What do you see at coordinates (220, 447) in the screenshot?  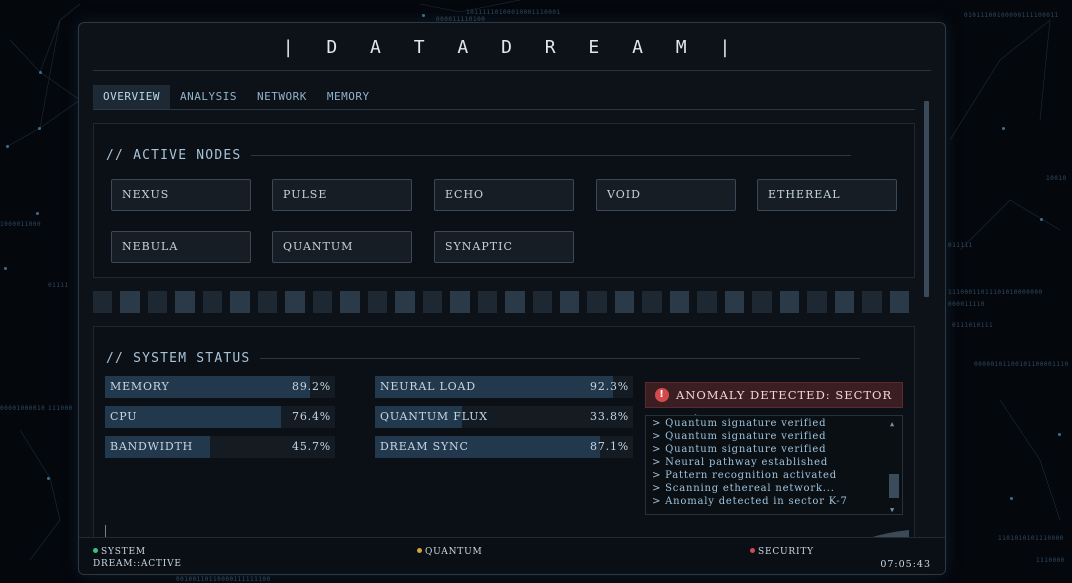 I see `metric-bandwidth: BANDWIDTH 45.7%` at bounding box center [220, 447].